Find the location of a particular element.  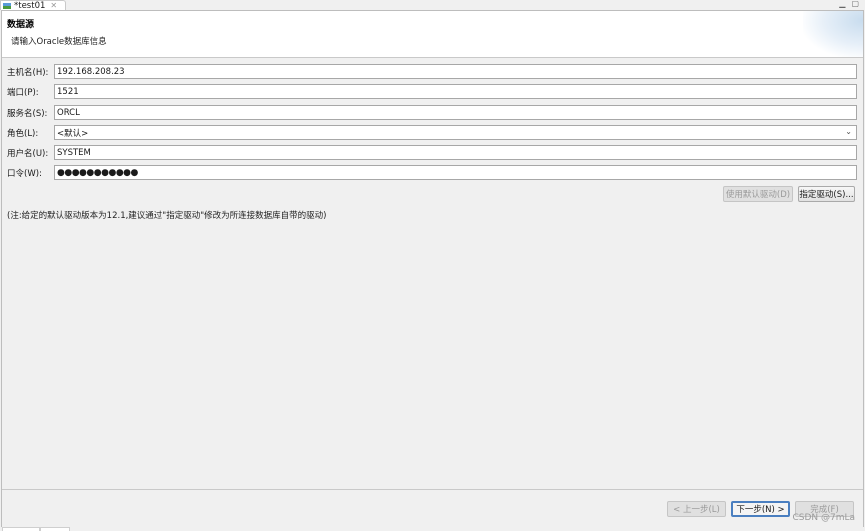

close-icon: ✕ is located at coordinates (53, 5).